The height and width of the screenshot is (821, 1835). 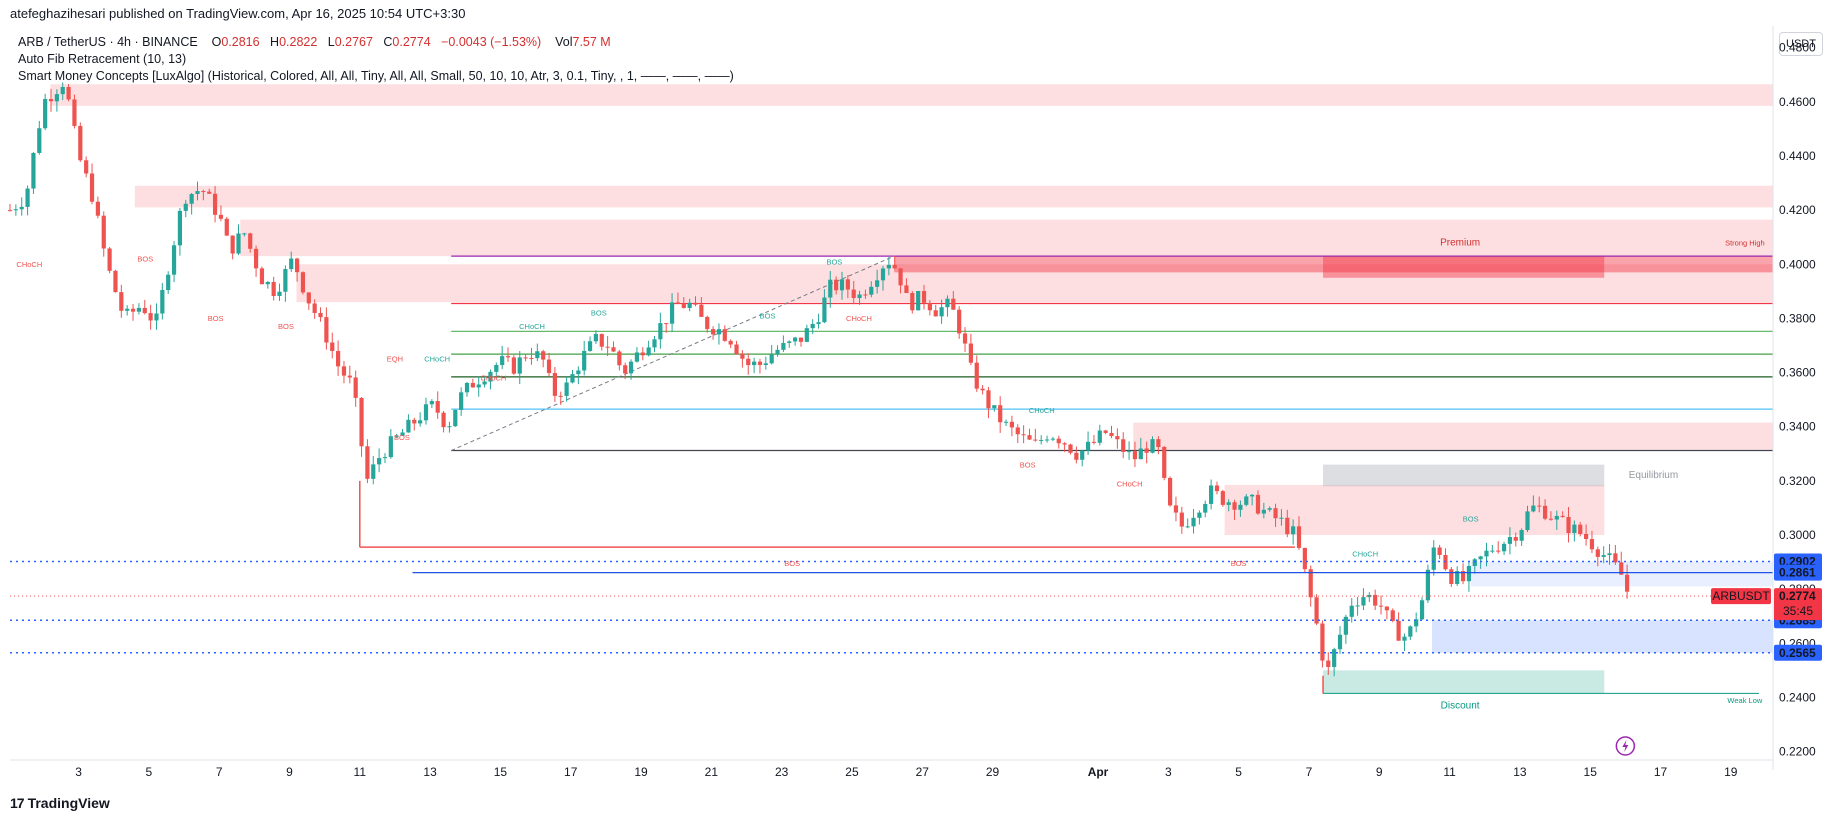 What do you see at coordinates (78, 772) in the screenshot?
I see `time-tick-label: 3` at bounding box center [78, 772].